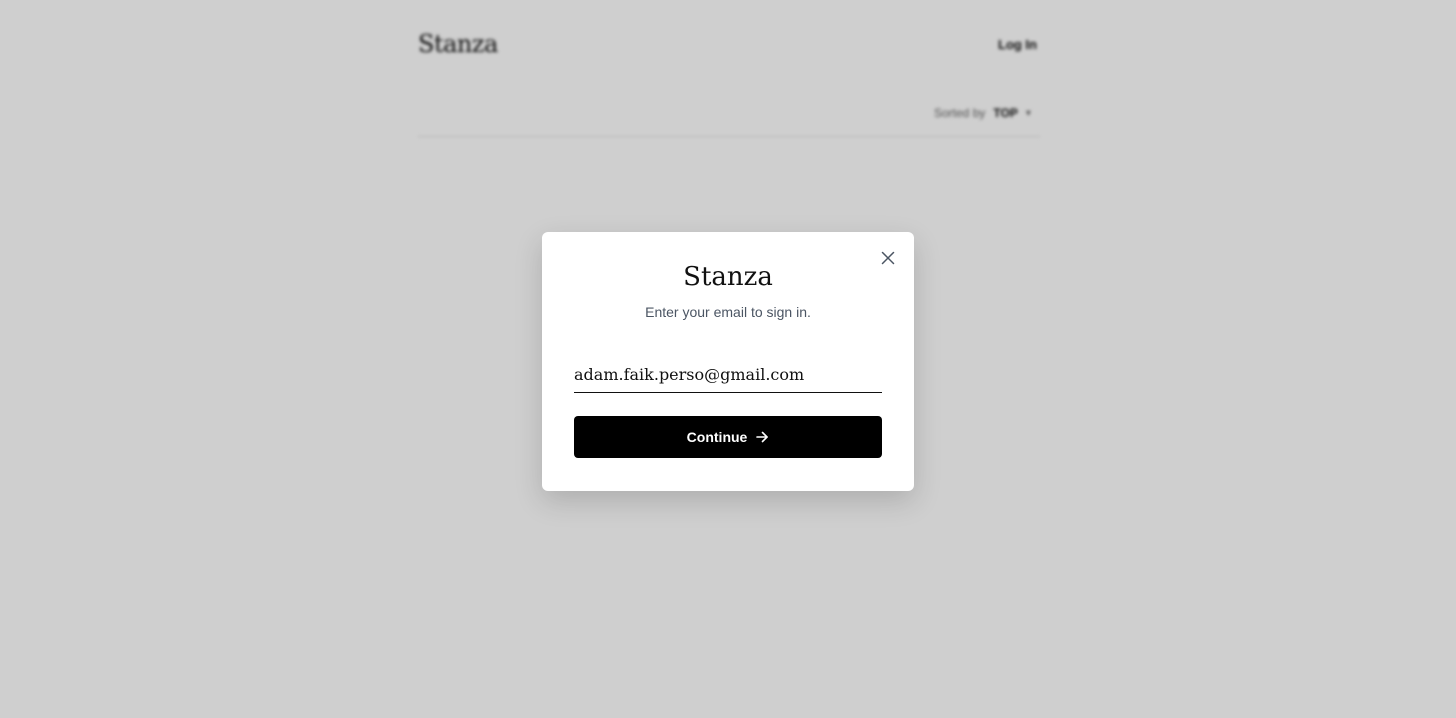 This screenshot has height=718, width=1456. I want to click on modal-subtitle: Enter your email to sign in., so click(728, 312).